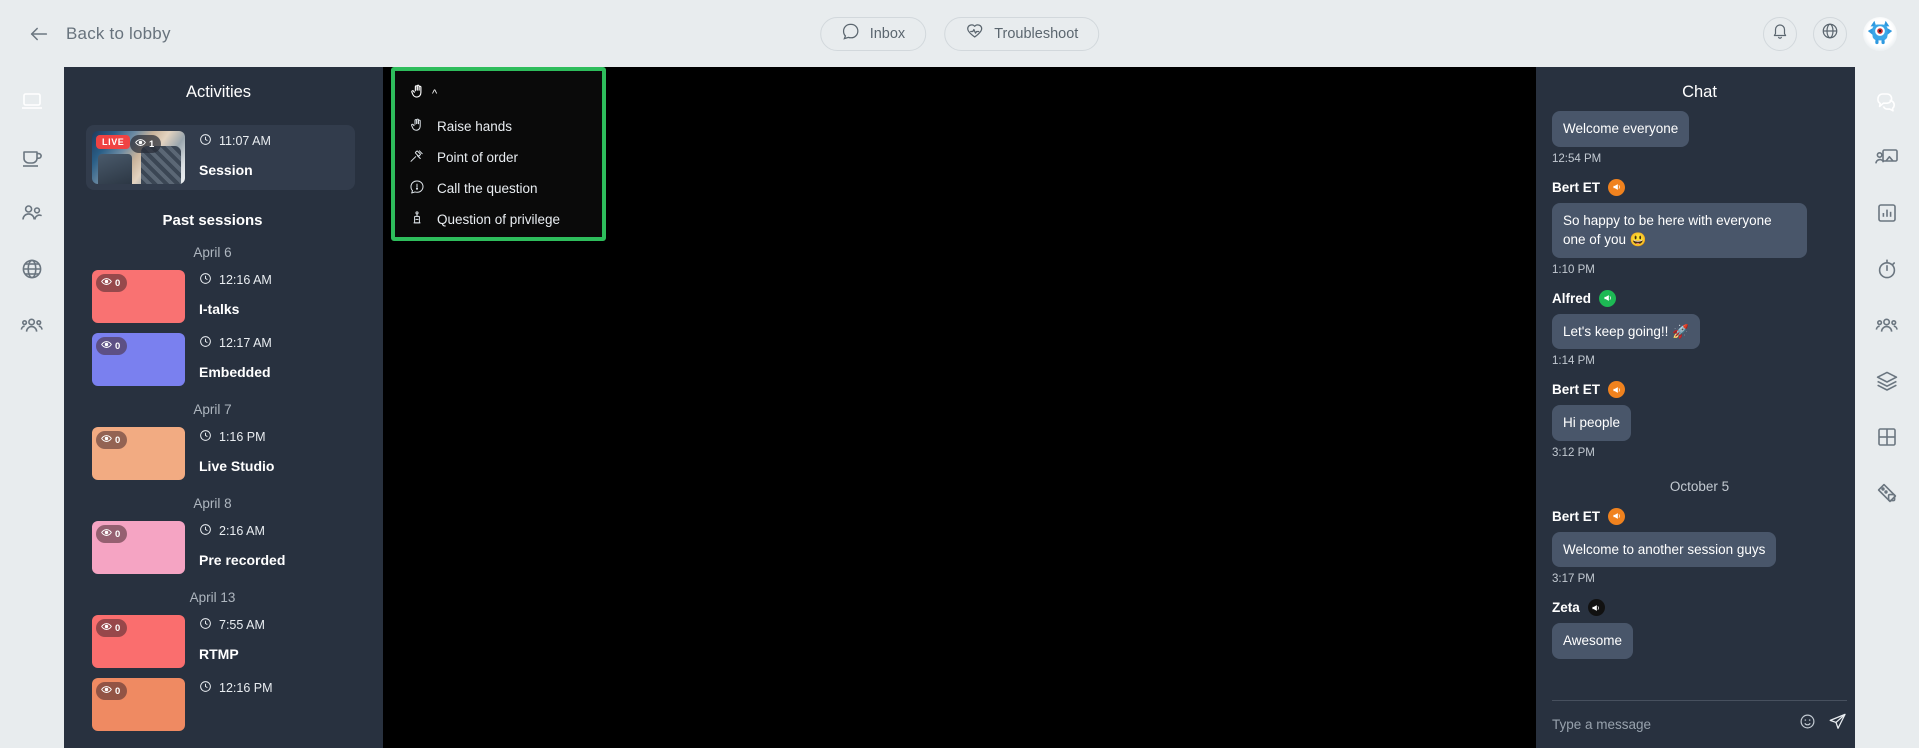  I want to click on message-bubble: Hi people, so click(1592, 423).